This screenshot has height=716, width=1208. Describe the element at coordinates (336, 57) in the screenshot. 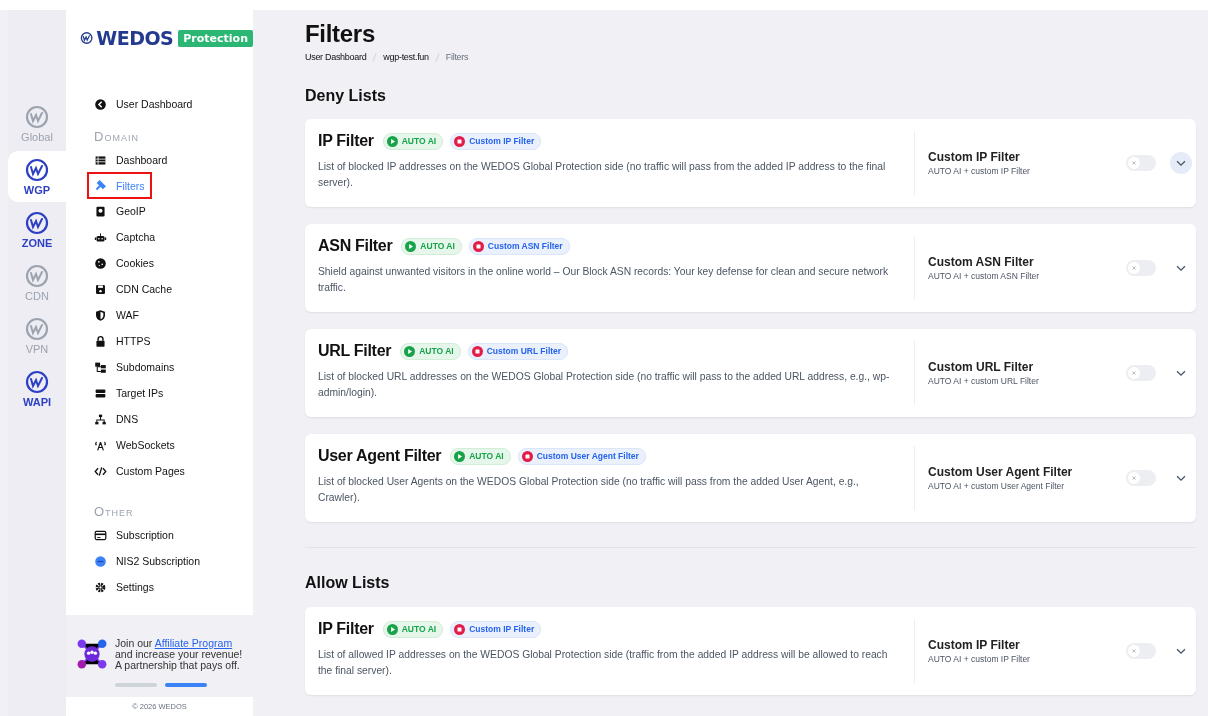

I see `breadcrumb-link: User Dashboard` at that location.